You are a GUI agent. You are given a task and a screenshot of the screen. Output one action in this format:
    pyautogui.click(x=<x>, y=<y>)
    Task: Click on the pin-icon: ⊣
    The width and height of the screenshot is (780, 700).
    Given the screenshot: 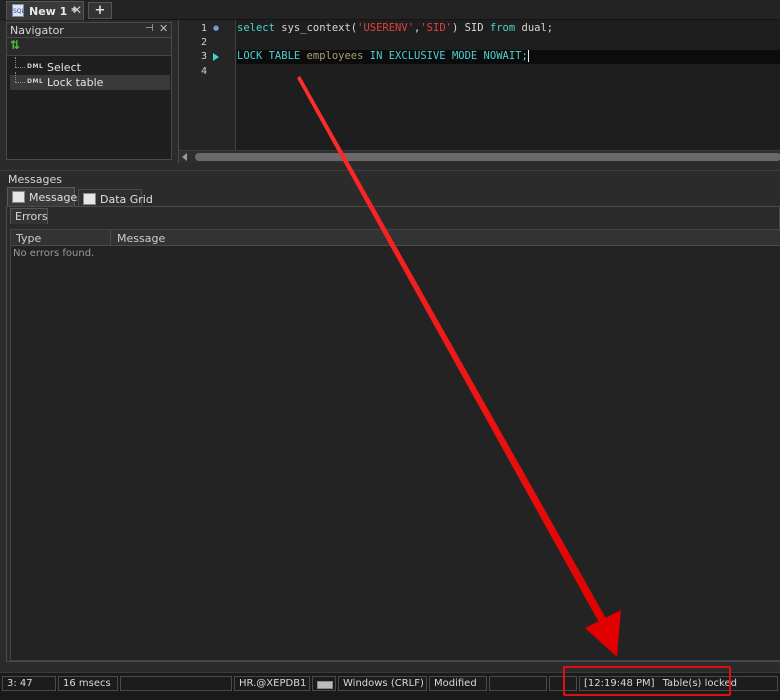 What is the action you would take?
    pyautogui.click(x=149, y=28)
    